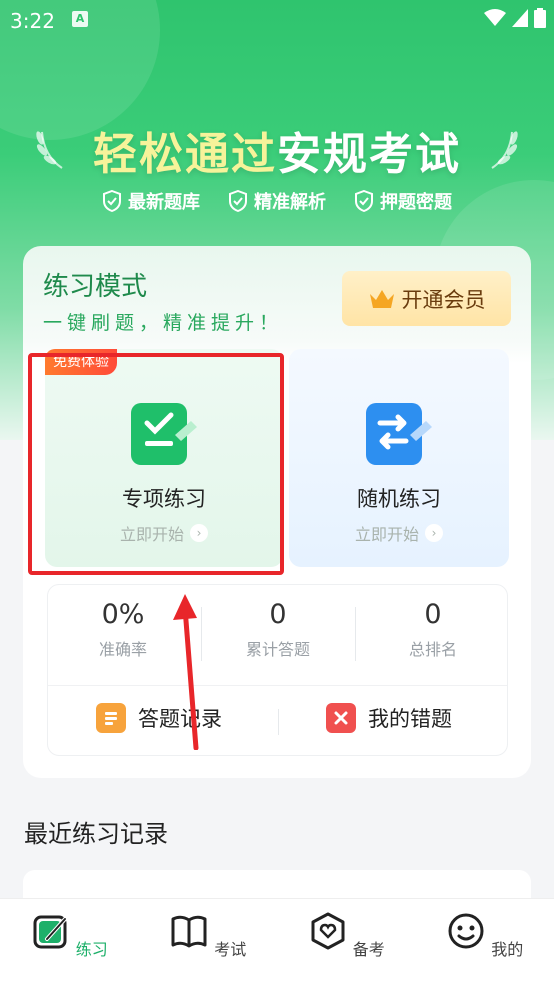 The height and width of the screenshot is (984, 554). I want to click on headline-rest: 安规考试, so click(369, 154).